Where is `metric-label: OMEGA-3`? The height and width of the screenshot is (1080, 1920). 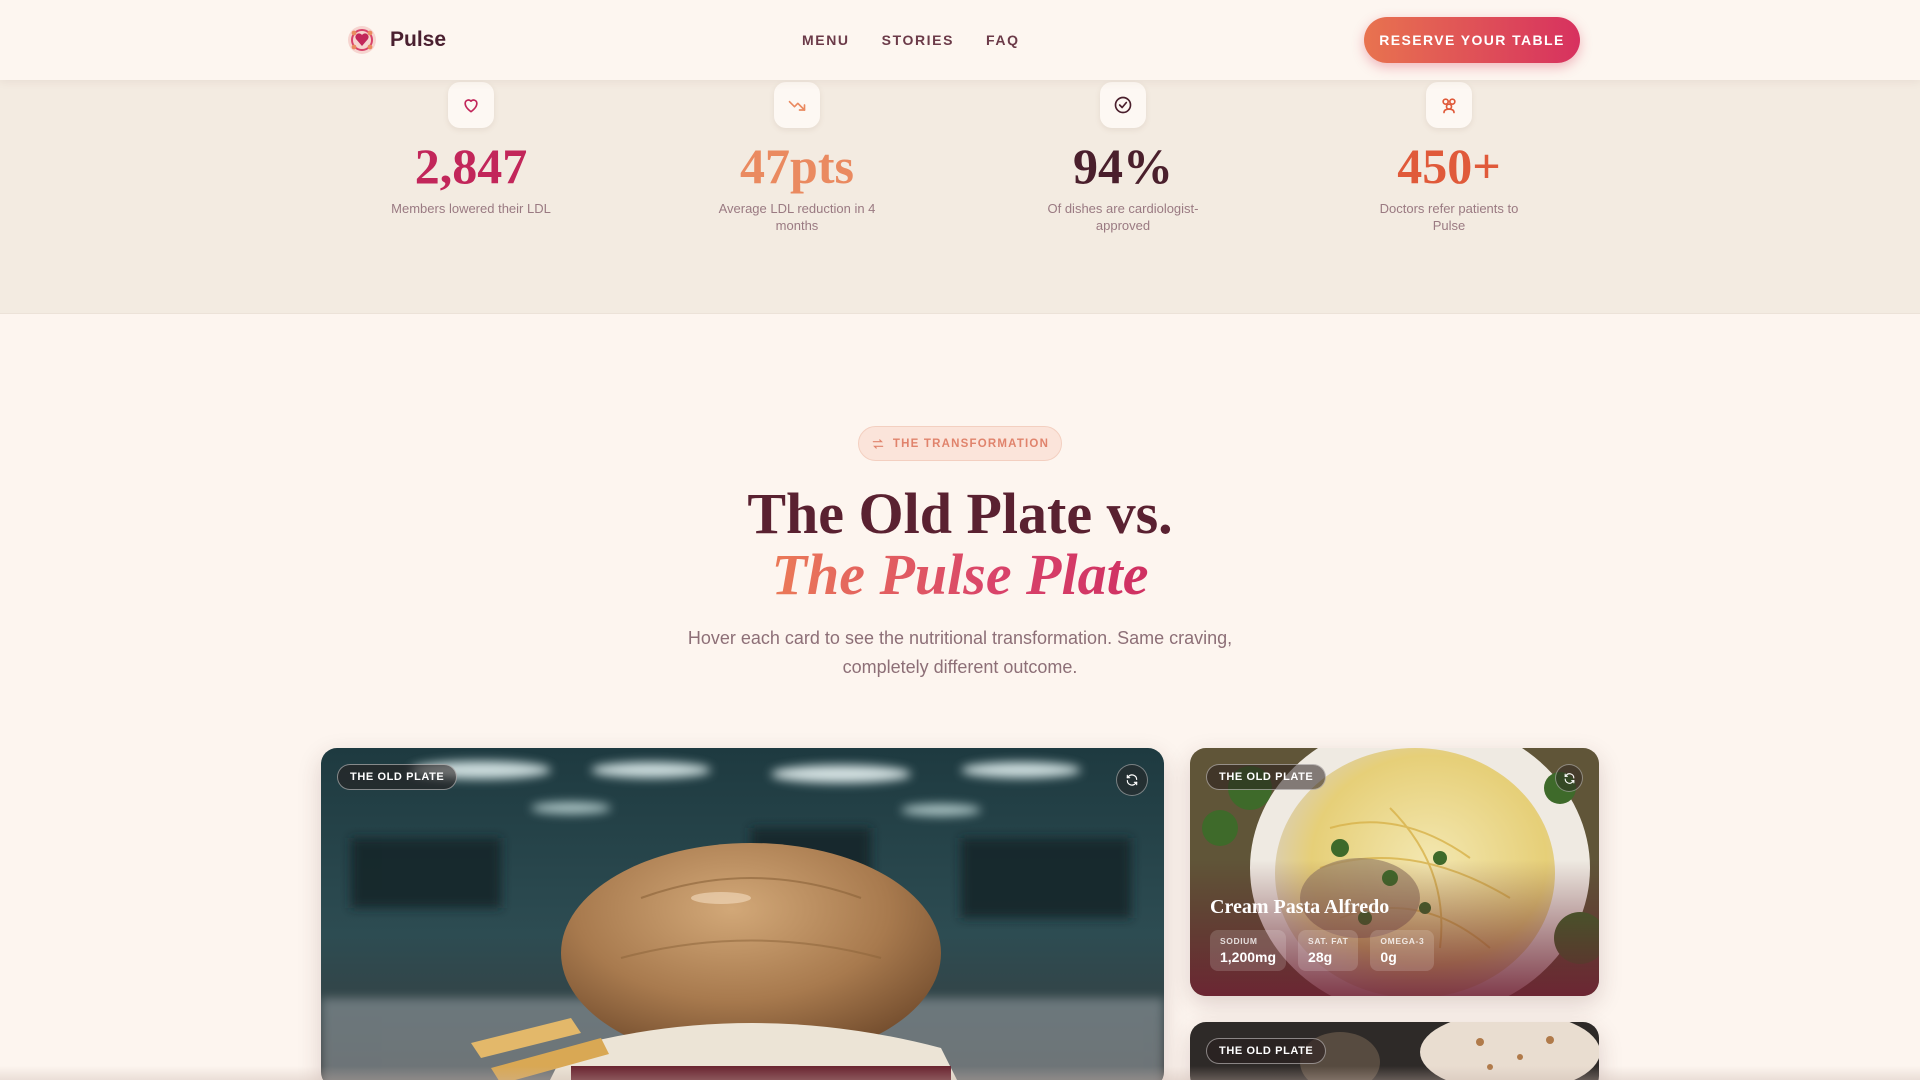 metric-label: OMEGA-3 is located at coordinates (1402, 941).